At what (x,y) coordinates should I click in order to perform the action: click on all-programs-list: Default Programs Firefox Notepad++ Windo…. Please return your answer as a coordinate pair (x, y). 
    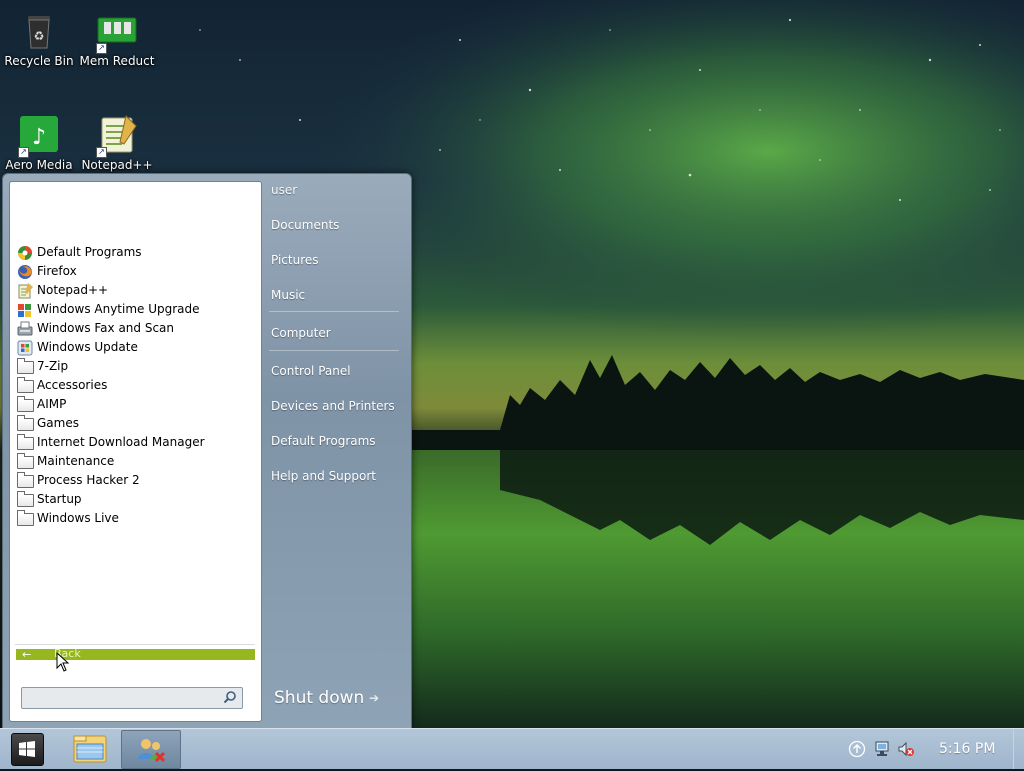
    Looking at the image, I should click on (135, 385).